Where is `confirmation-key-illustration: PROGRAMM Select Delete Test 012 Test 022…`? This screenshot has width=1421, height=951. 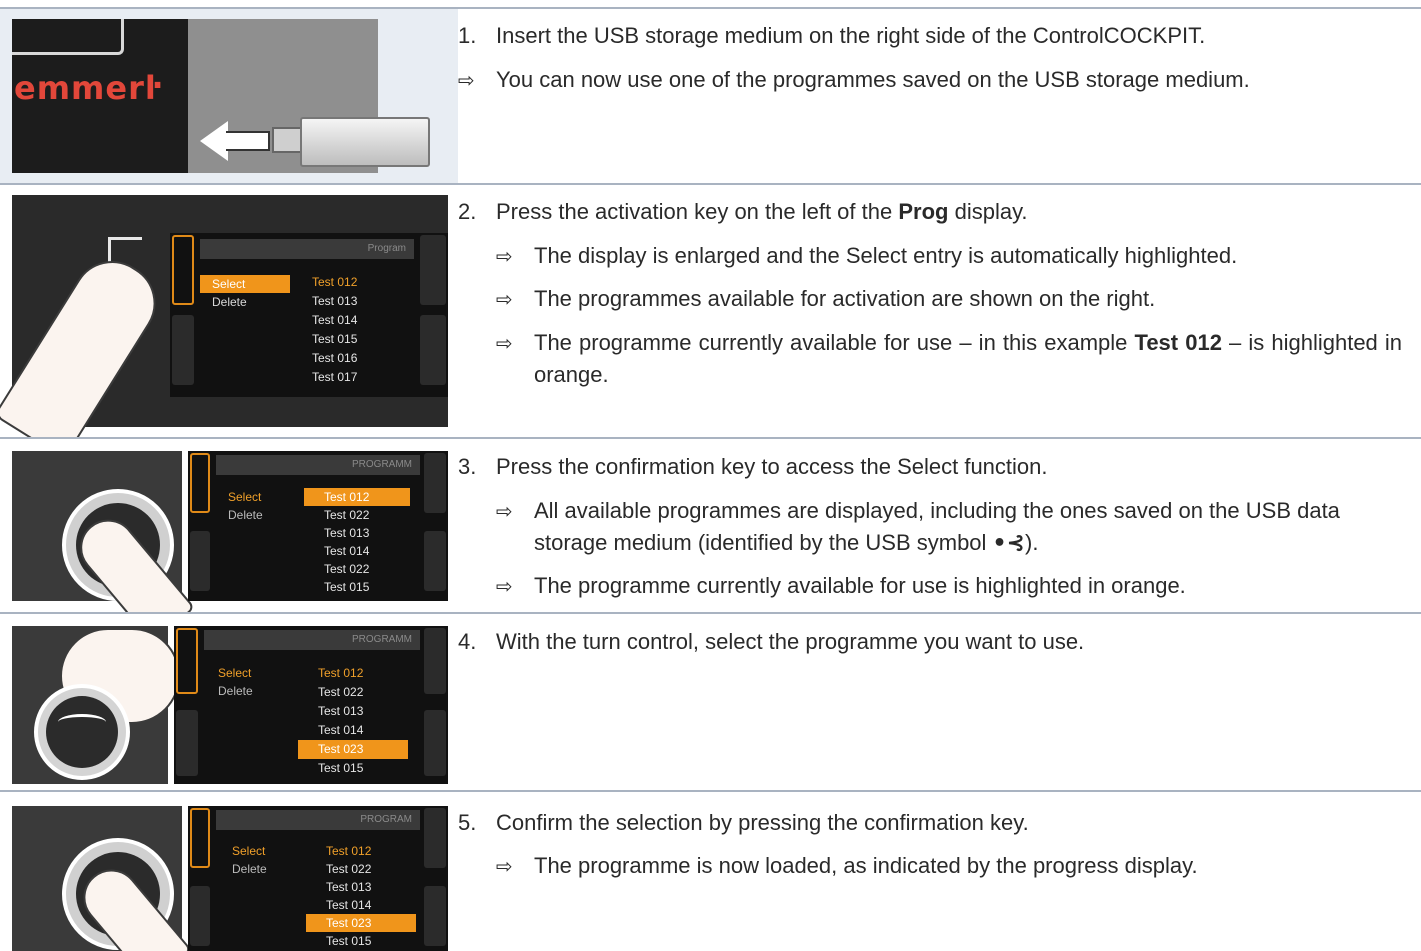 confirmation-key-illustration: PROGRAMM Select Delete Test 012 Test 022… is located at coordinates (229, 525).